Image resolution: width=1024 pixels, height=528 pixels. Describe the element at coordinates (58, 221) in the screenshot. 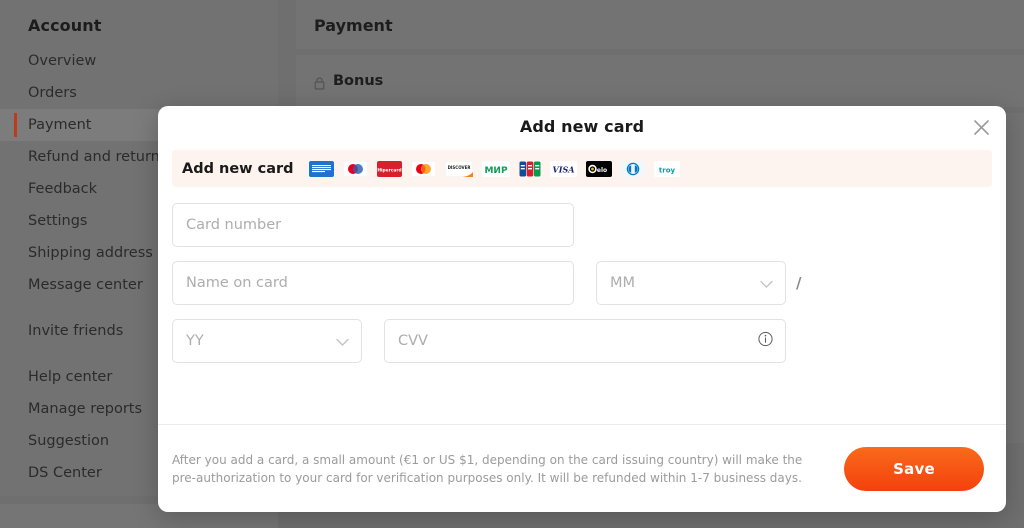

I see `sidebar-item-label: Settings` at that location.